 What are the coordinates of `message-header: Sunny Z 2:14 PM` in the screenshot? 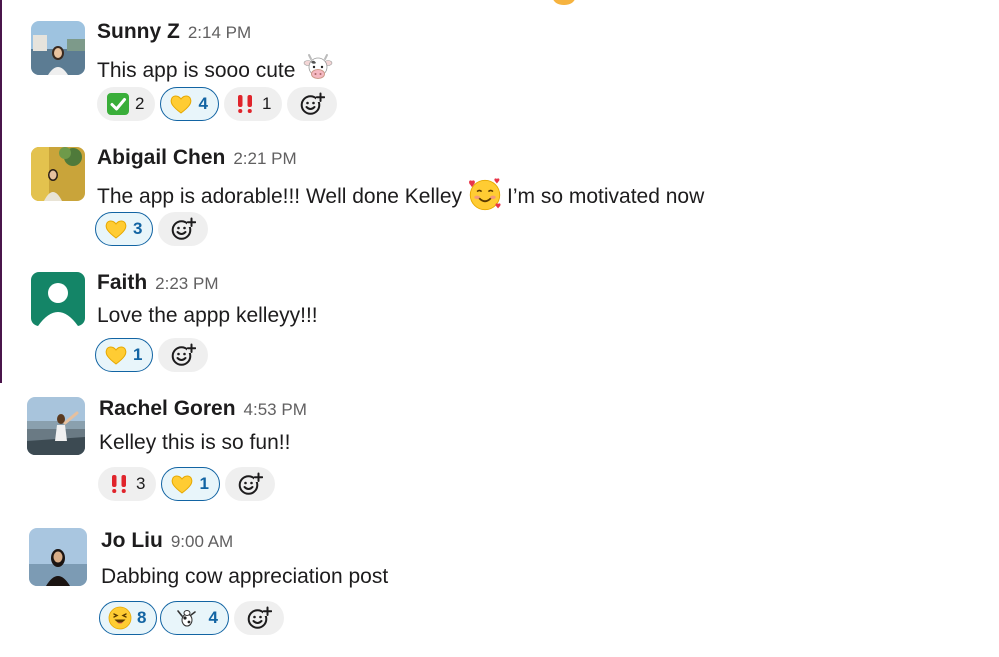 It's located at (174, 32).